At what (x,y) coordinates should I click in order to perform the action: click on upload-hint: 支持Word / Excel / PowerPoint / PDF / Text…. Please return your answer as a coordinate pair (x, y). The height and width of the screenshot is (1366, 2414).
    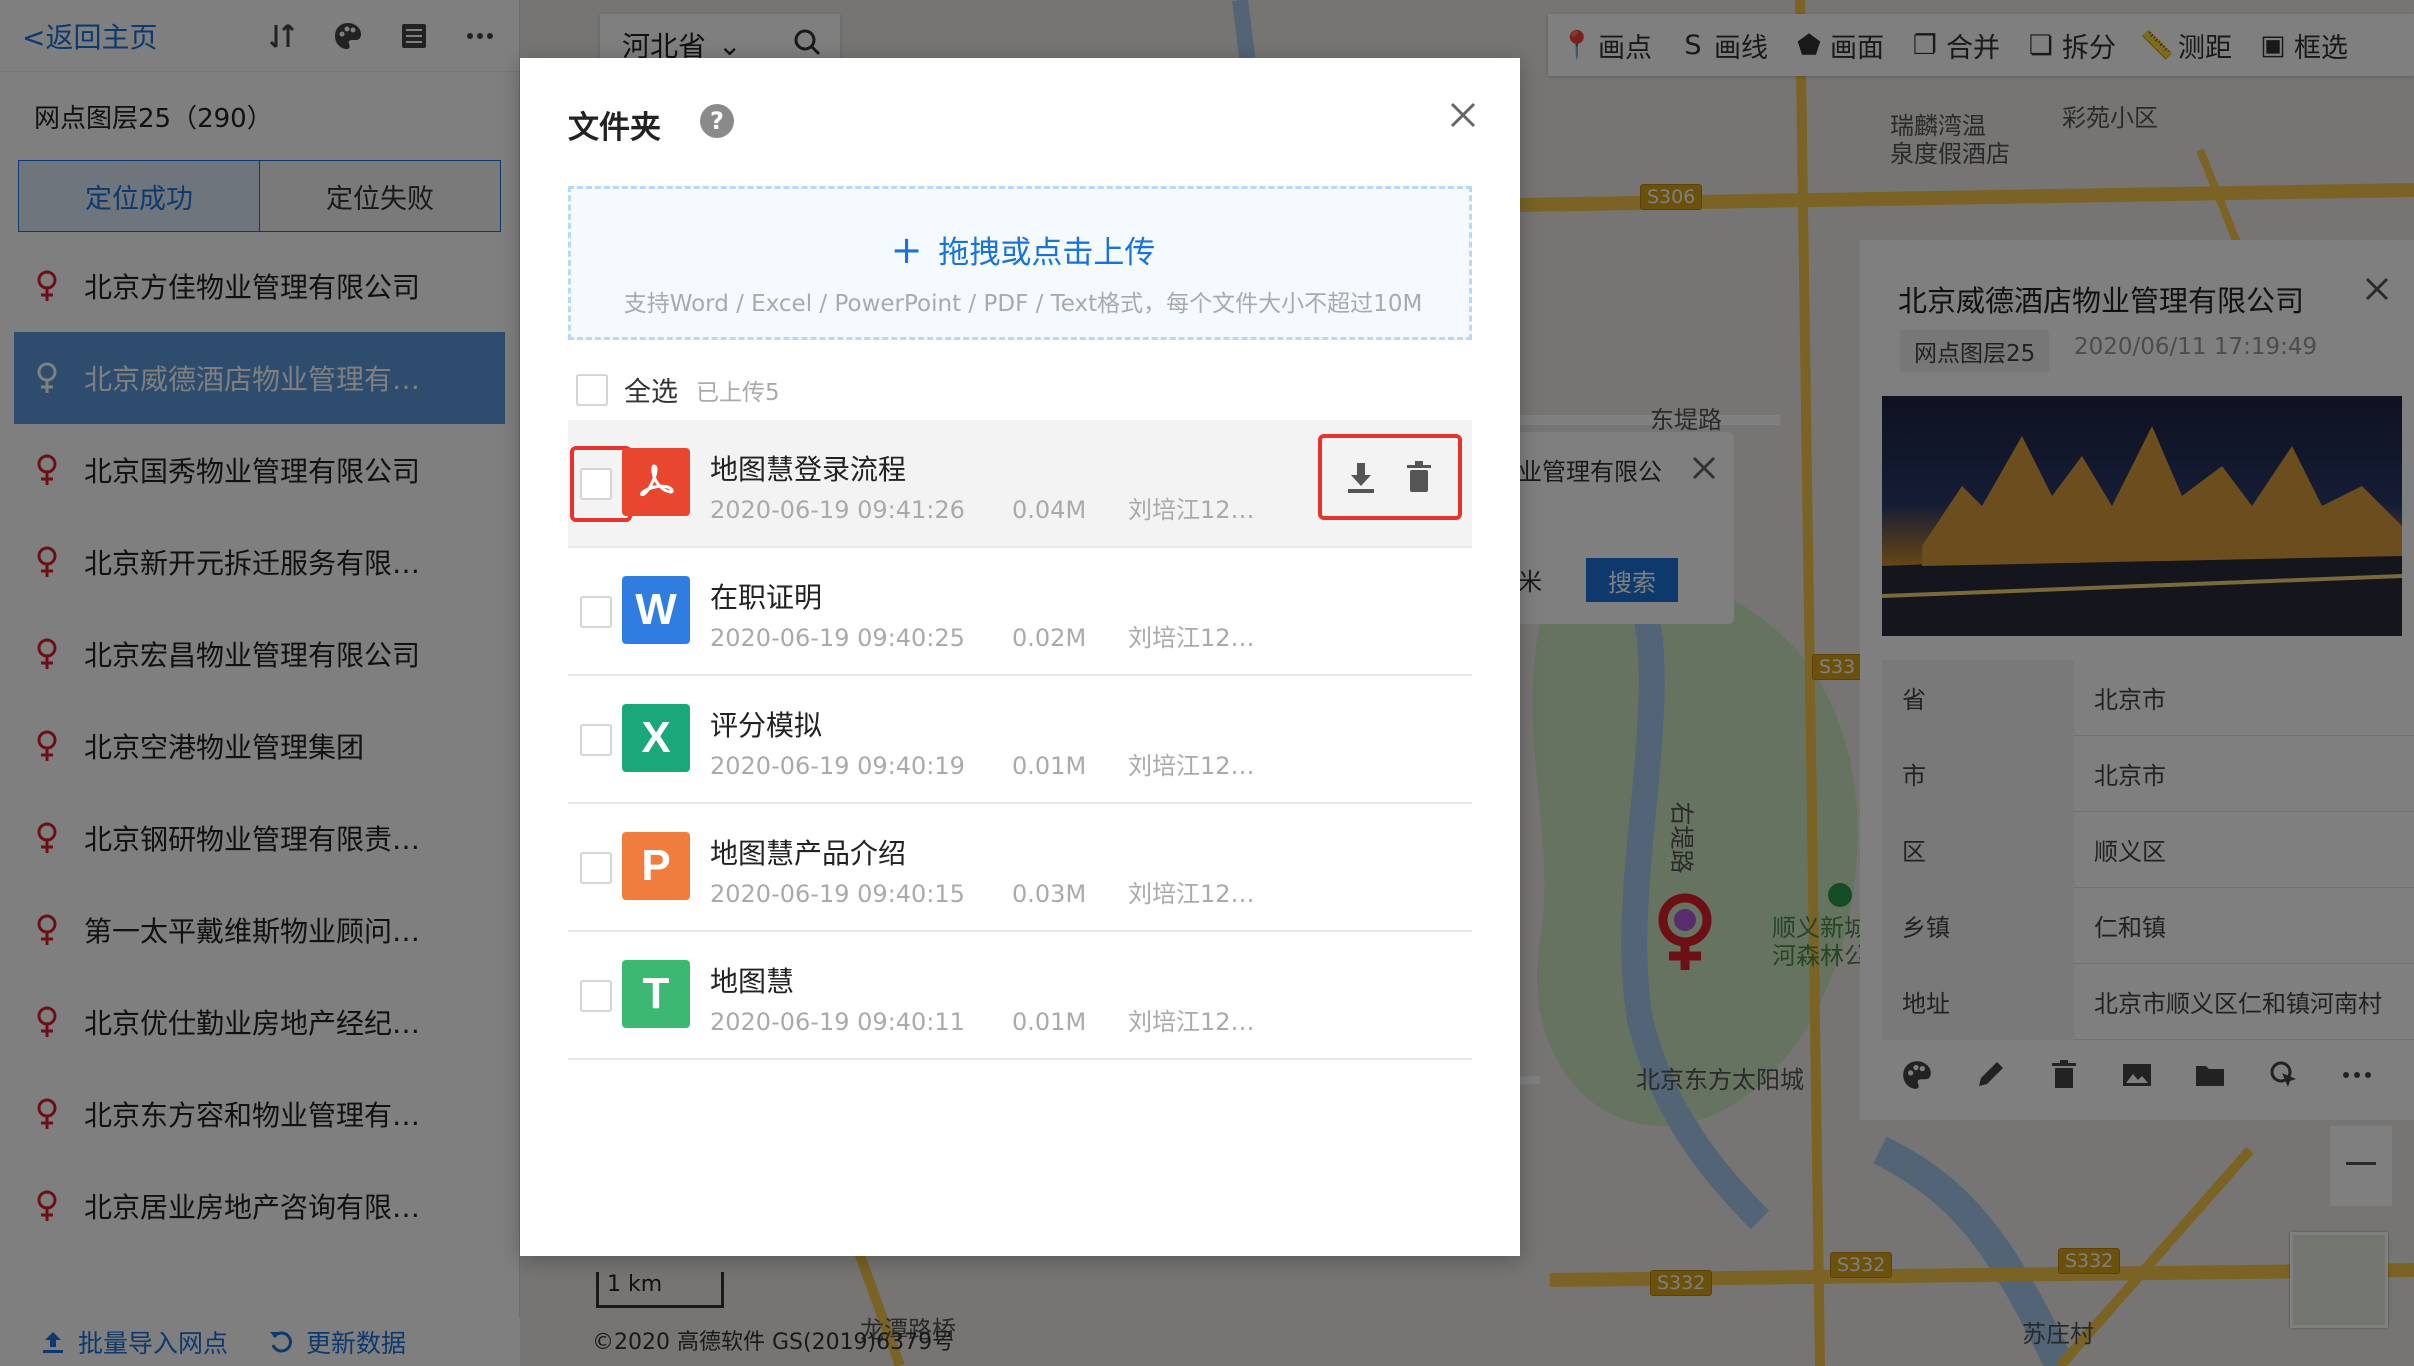
    Looking at the image, I should click on (1023, 304).